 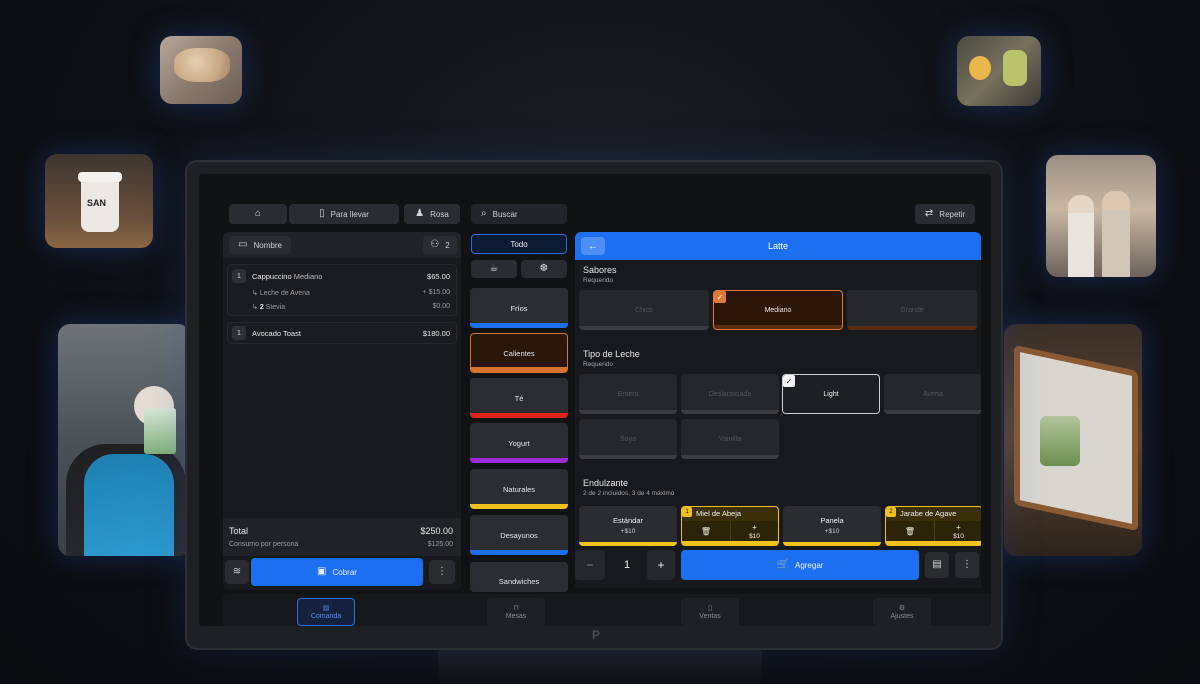 I want to click on table-drinks-photo, so click(x=1073, y=440).